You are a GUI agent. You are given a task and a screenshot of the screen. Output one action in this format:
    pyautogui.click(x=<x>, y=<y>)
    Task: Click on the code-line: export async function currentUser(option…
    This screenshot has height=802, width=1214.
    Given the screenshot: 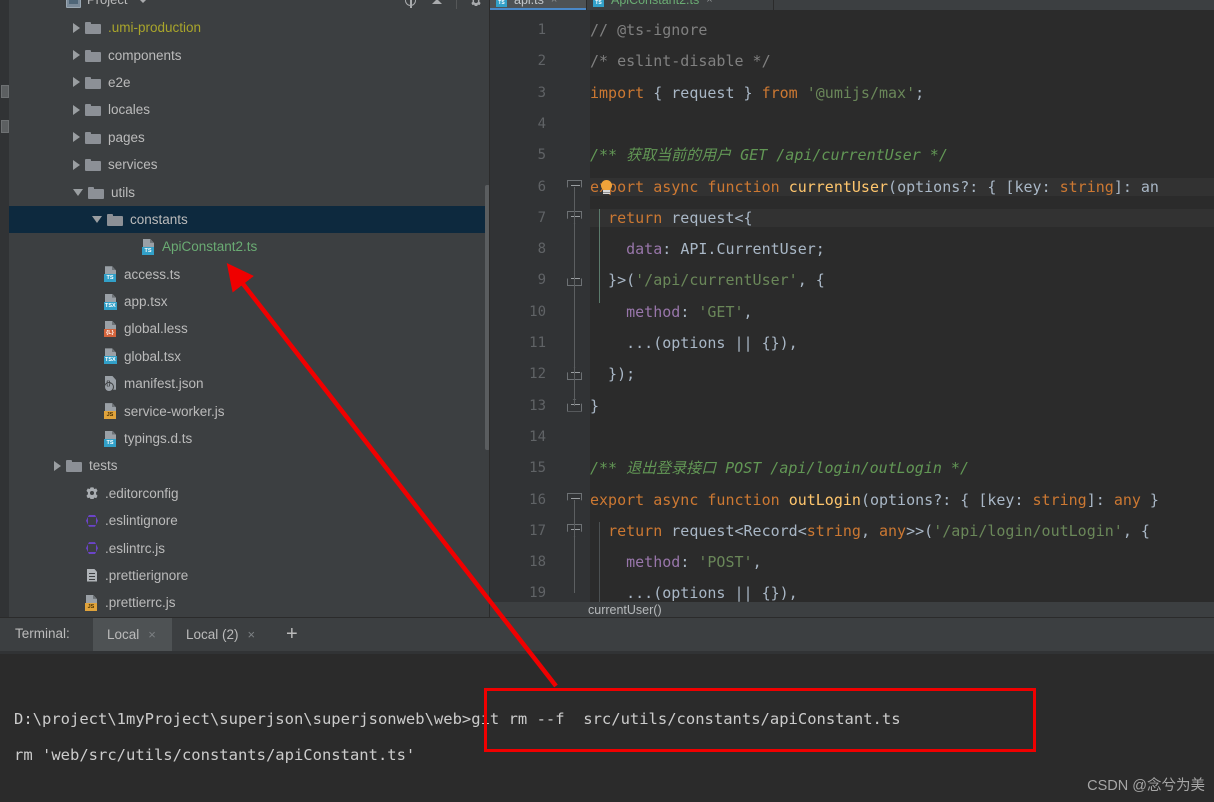 What is the action you would take?
    pyautogui.click(x=902, y=186)
    